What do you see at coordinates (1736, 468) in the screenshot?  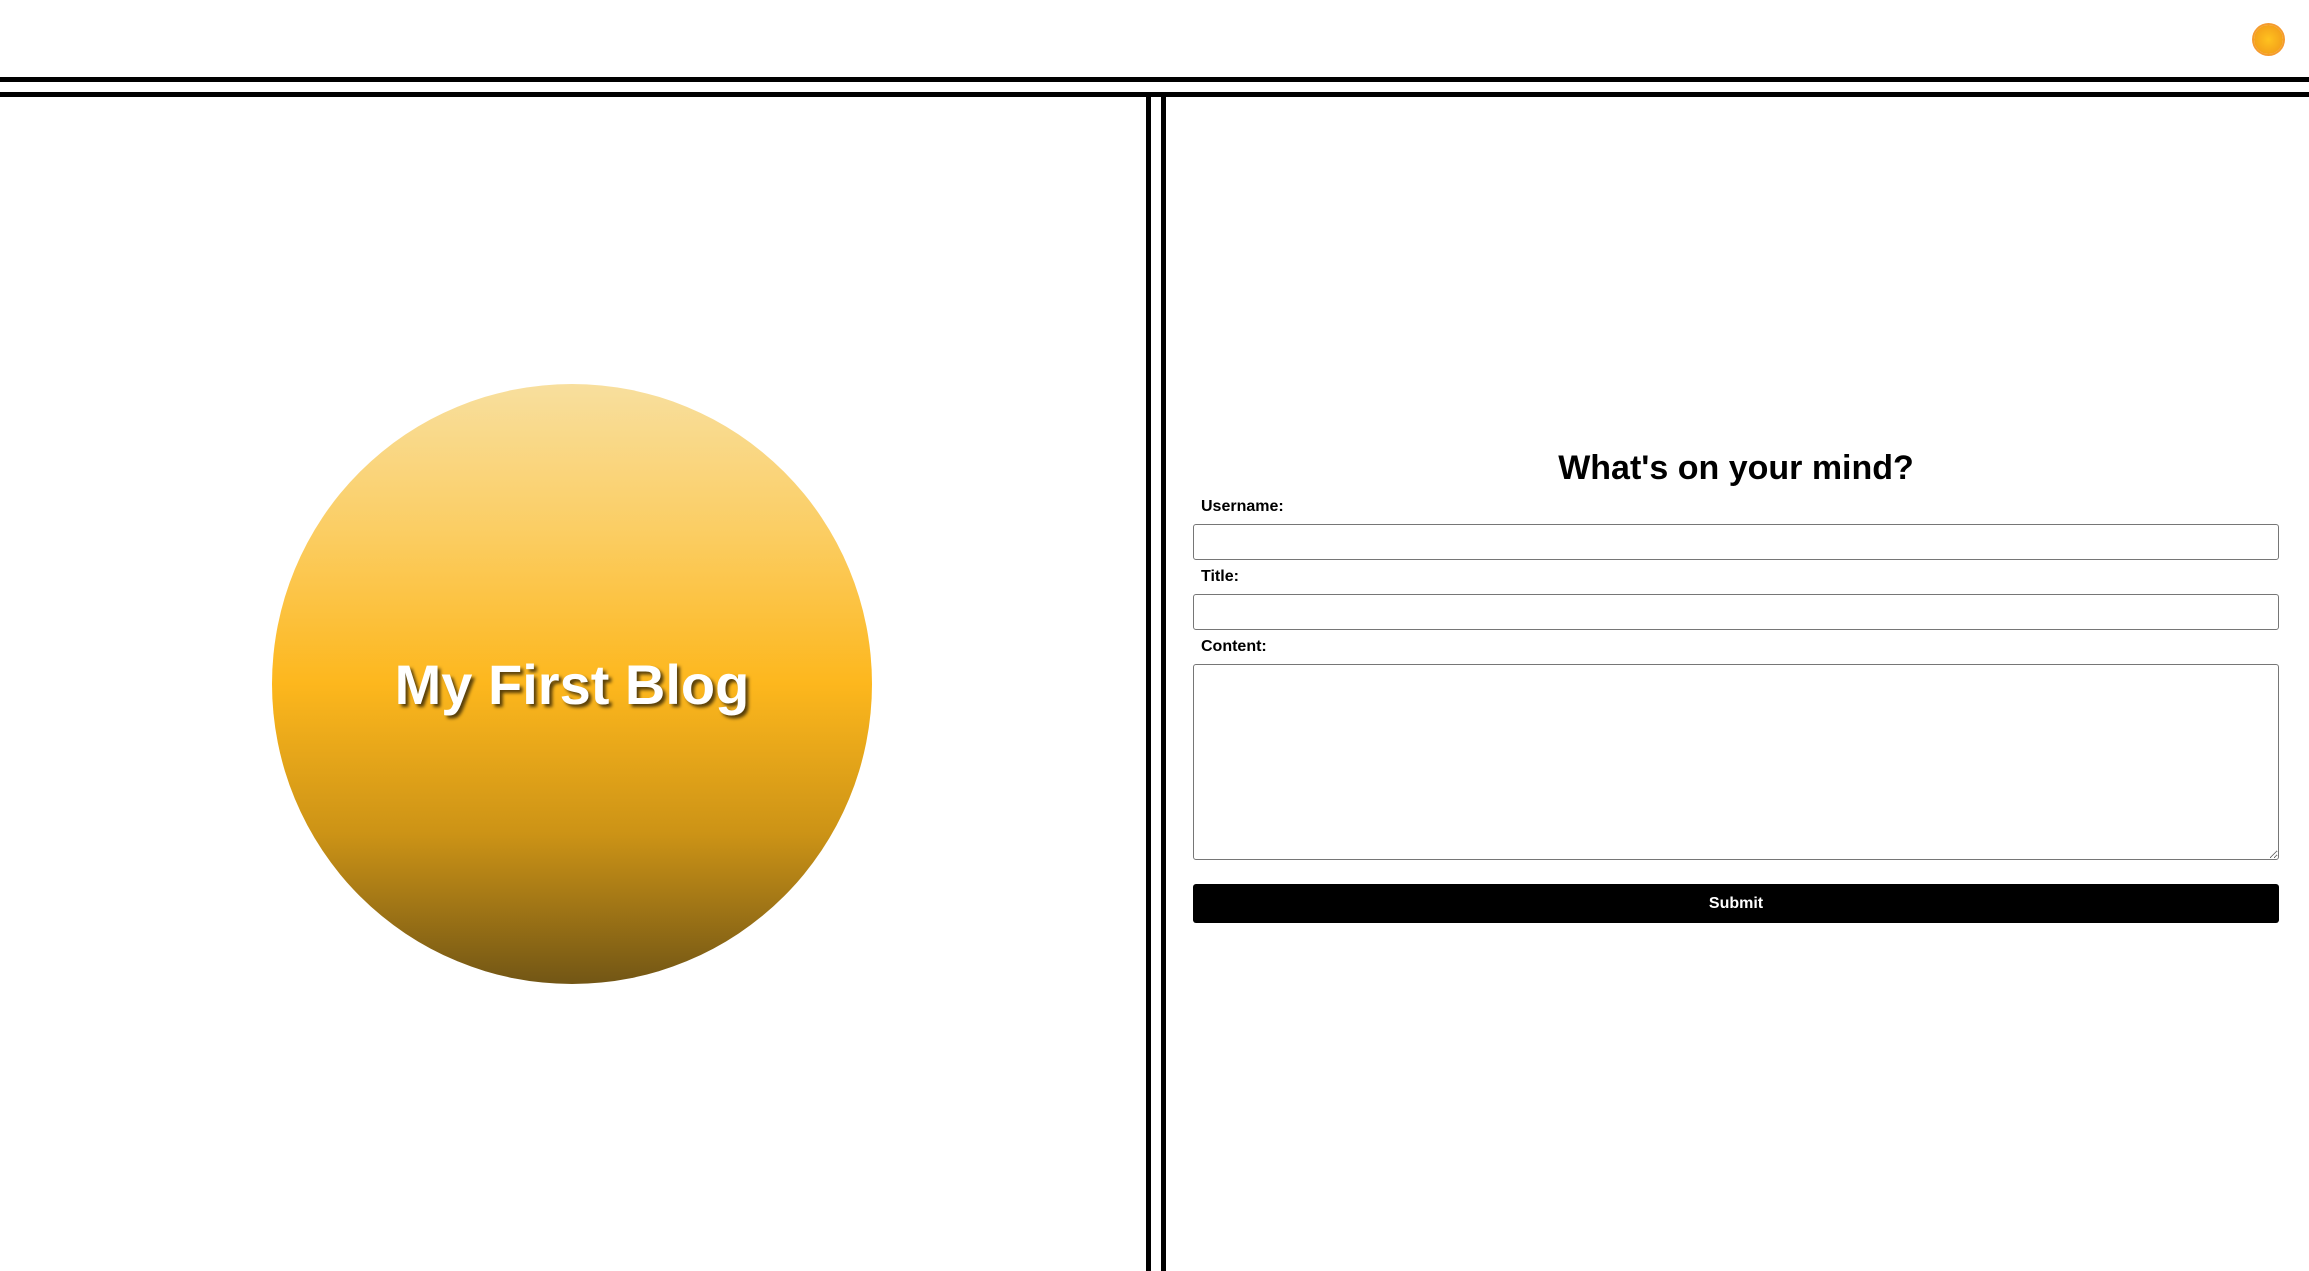 I see `form-heading: What's on your mind?` at bounding box center [1736, 468].